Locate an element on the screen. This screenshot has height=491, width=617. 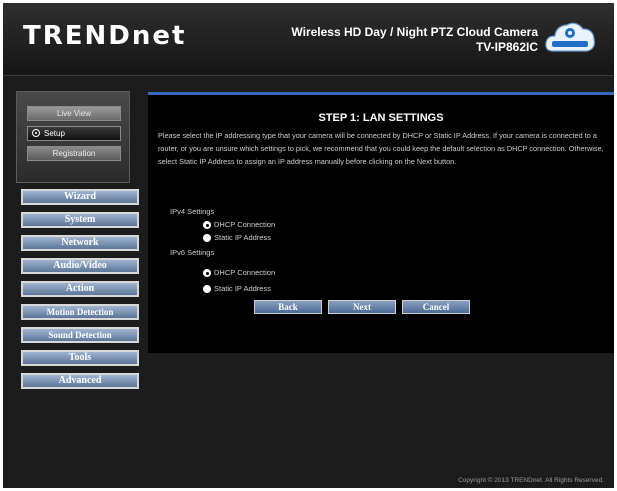
view-mode-panel: Live View Setup Registration is located at coordinates (73, 137).